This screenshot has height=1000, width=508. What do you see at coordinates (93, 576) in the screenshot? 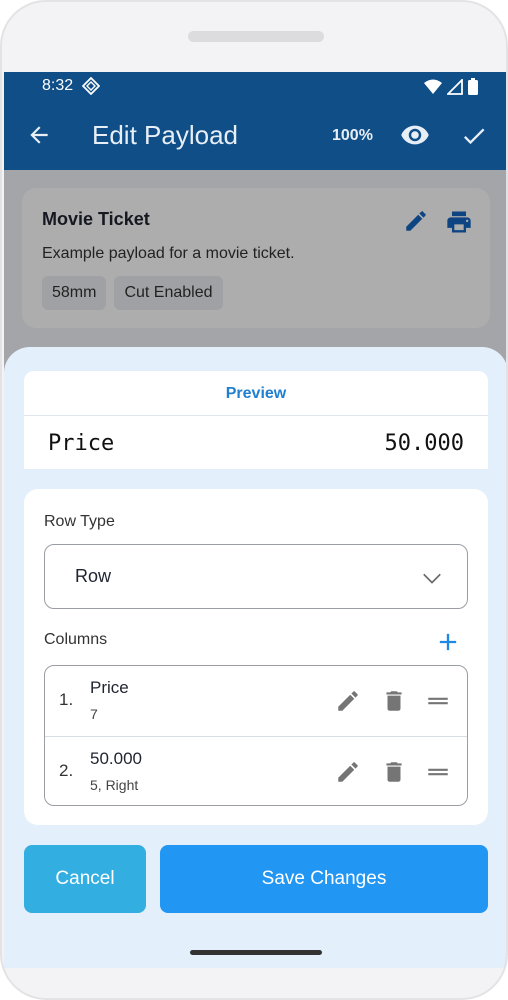
I see `row-type-value: Row` at bounding box center [93, 576].